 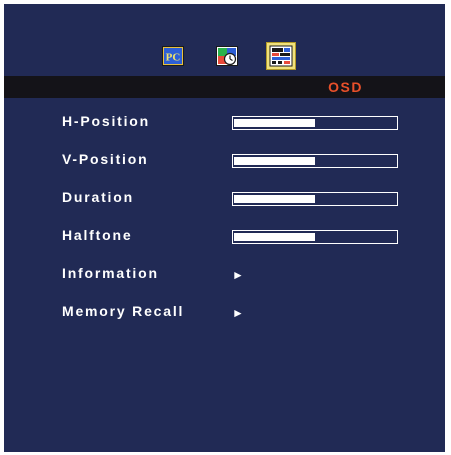 What do you see at coordinates (105, 159) in the screenshot?
I see `menu-item-v-position: V-Position` at bounding box center [105, 159].